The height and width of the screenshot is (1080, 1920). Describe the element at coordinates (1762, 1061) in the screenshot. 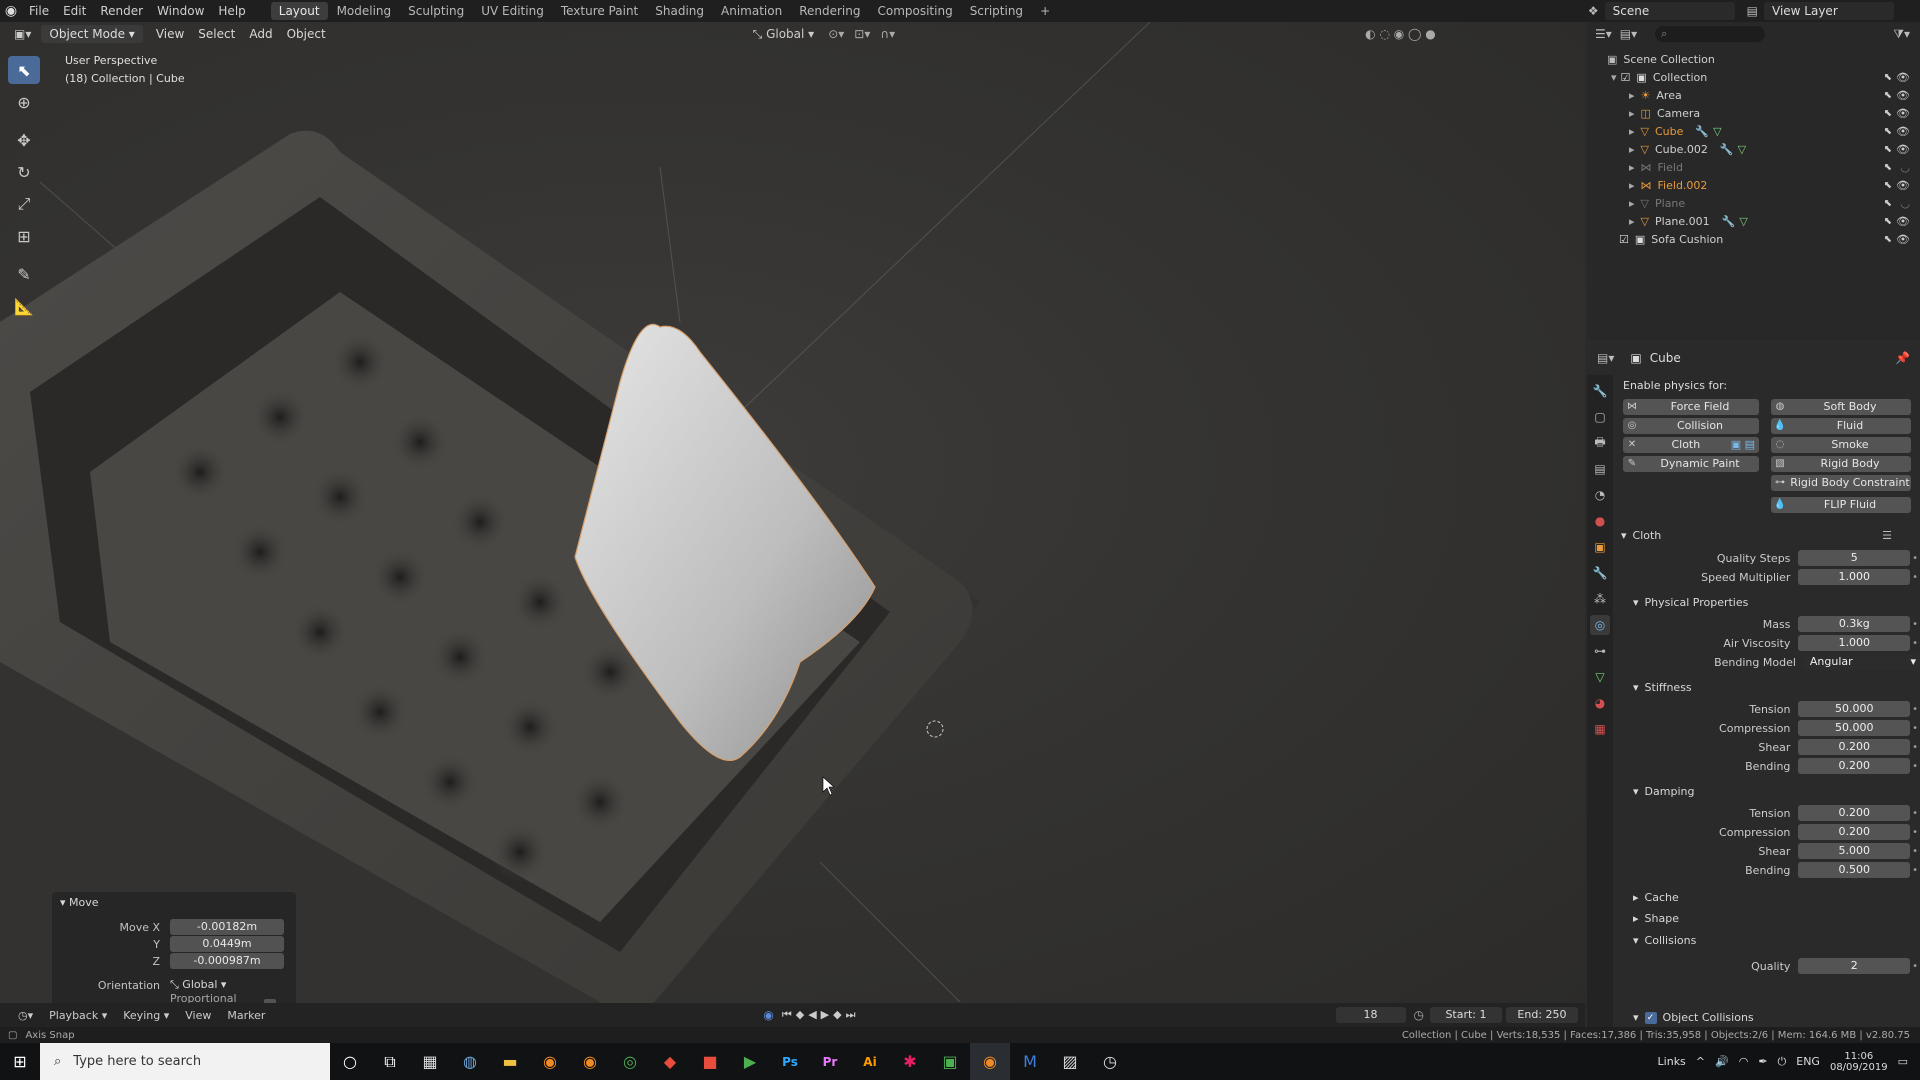

I see `pen-icon: ✒` at that location.